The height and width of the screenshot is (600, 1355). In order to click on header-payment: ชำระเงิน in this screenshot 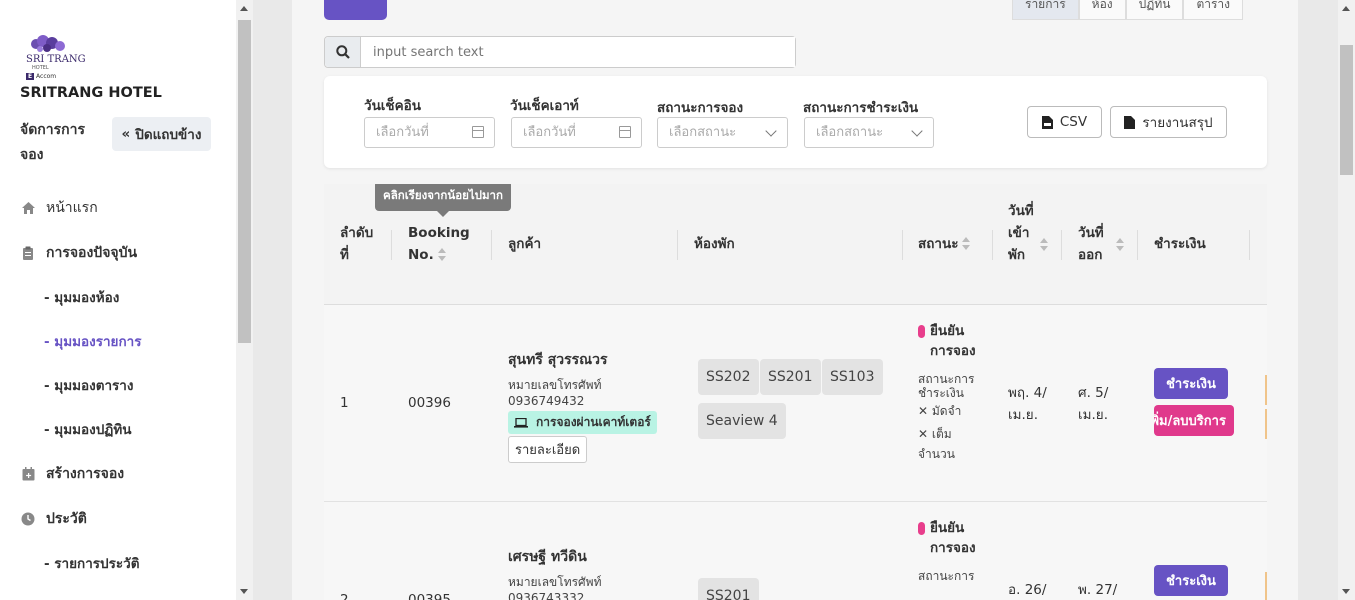, I will do `click(1180, 244)`.